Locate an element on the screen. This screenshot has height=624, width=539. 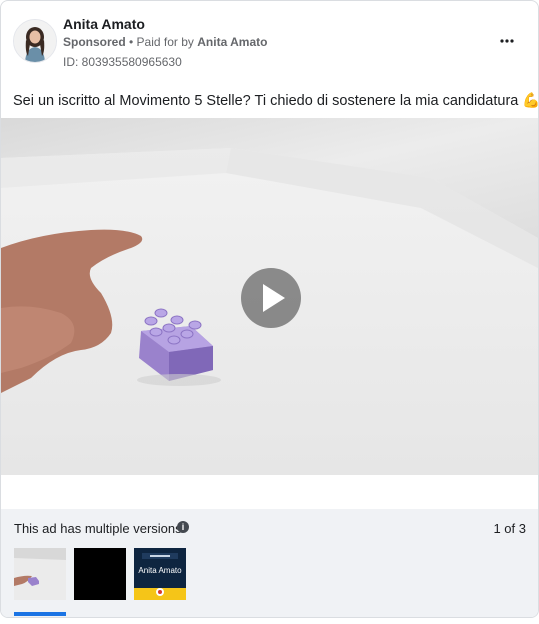
video-footer-space is located at coordinates (269, 492).